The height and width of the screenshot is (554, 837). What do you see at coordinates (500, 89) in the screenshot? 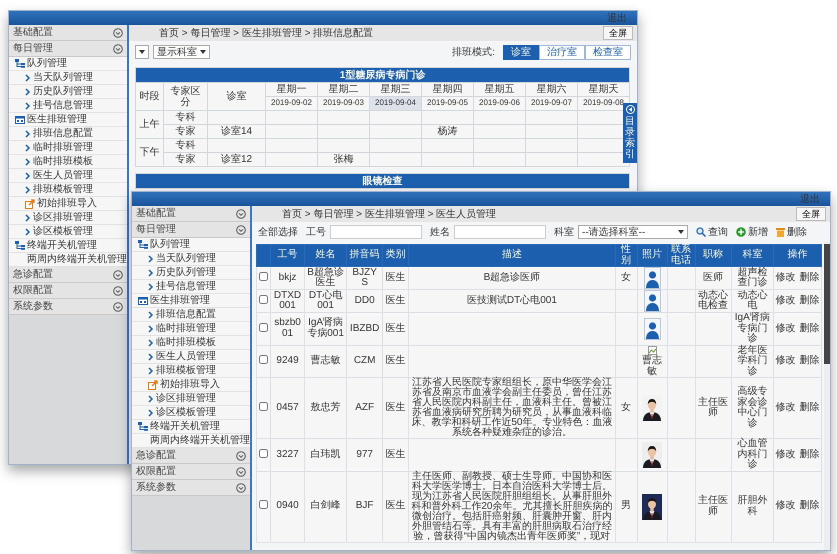
I see `column-header: 星期五` at bounding box center [500, 89].